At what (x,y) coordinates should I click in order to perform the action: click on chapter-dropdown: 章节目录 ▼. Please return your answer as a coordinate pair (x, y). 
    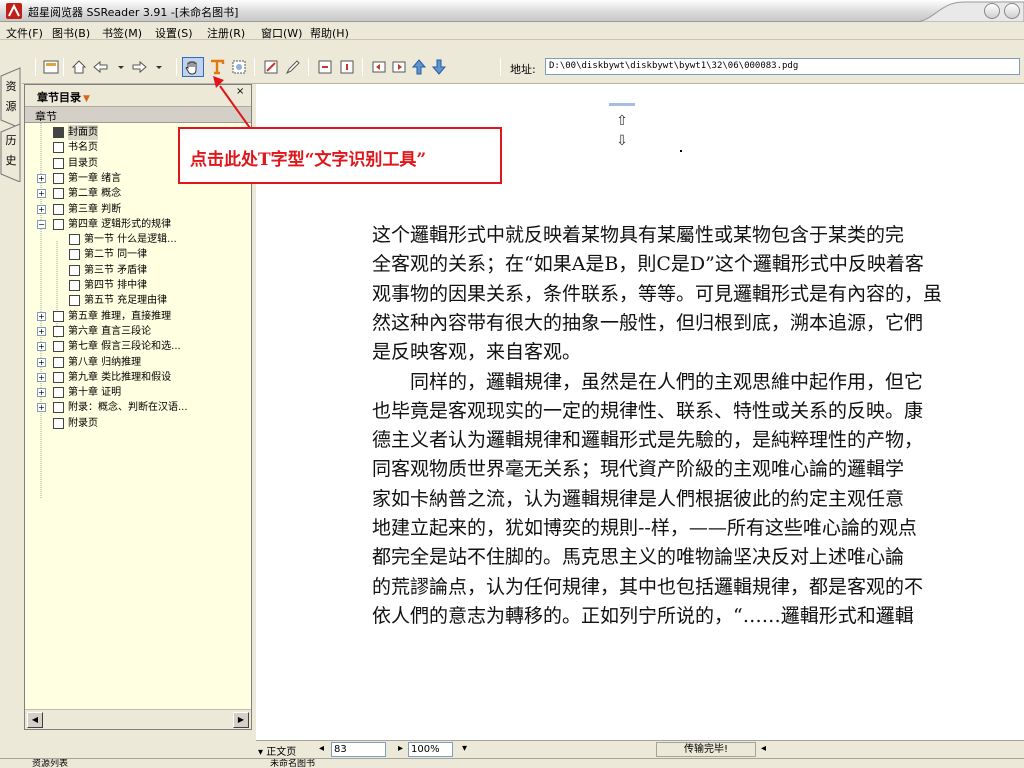
    Looking at the image, I should click on (63, 97).